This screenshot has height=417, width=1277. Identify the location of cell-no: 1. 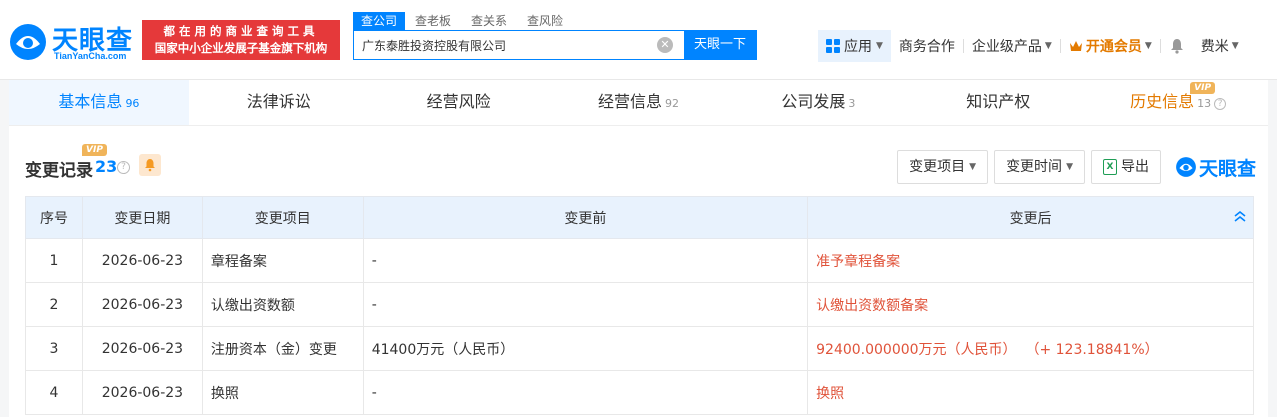
(54, 260).